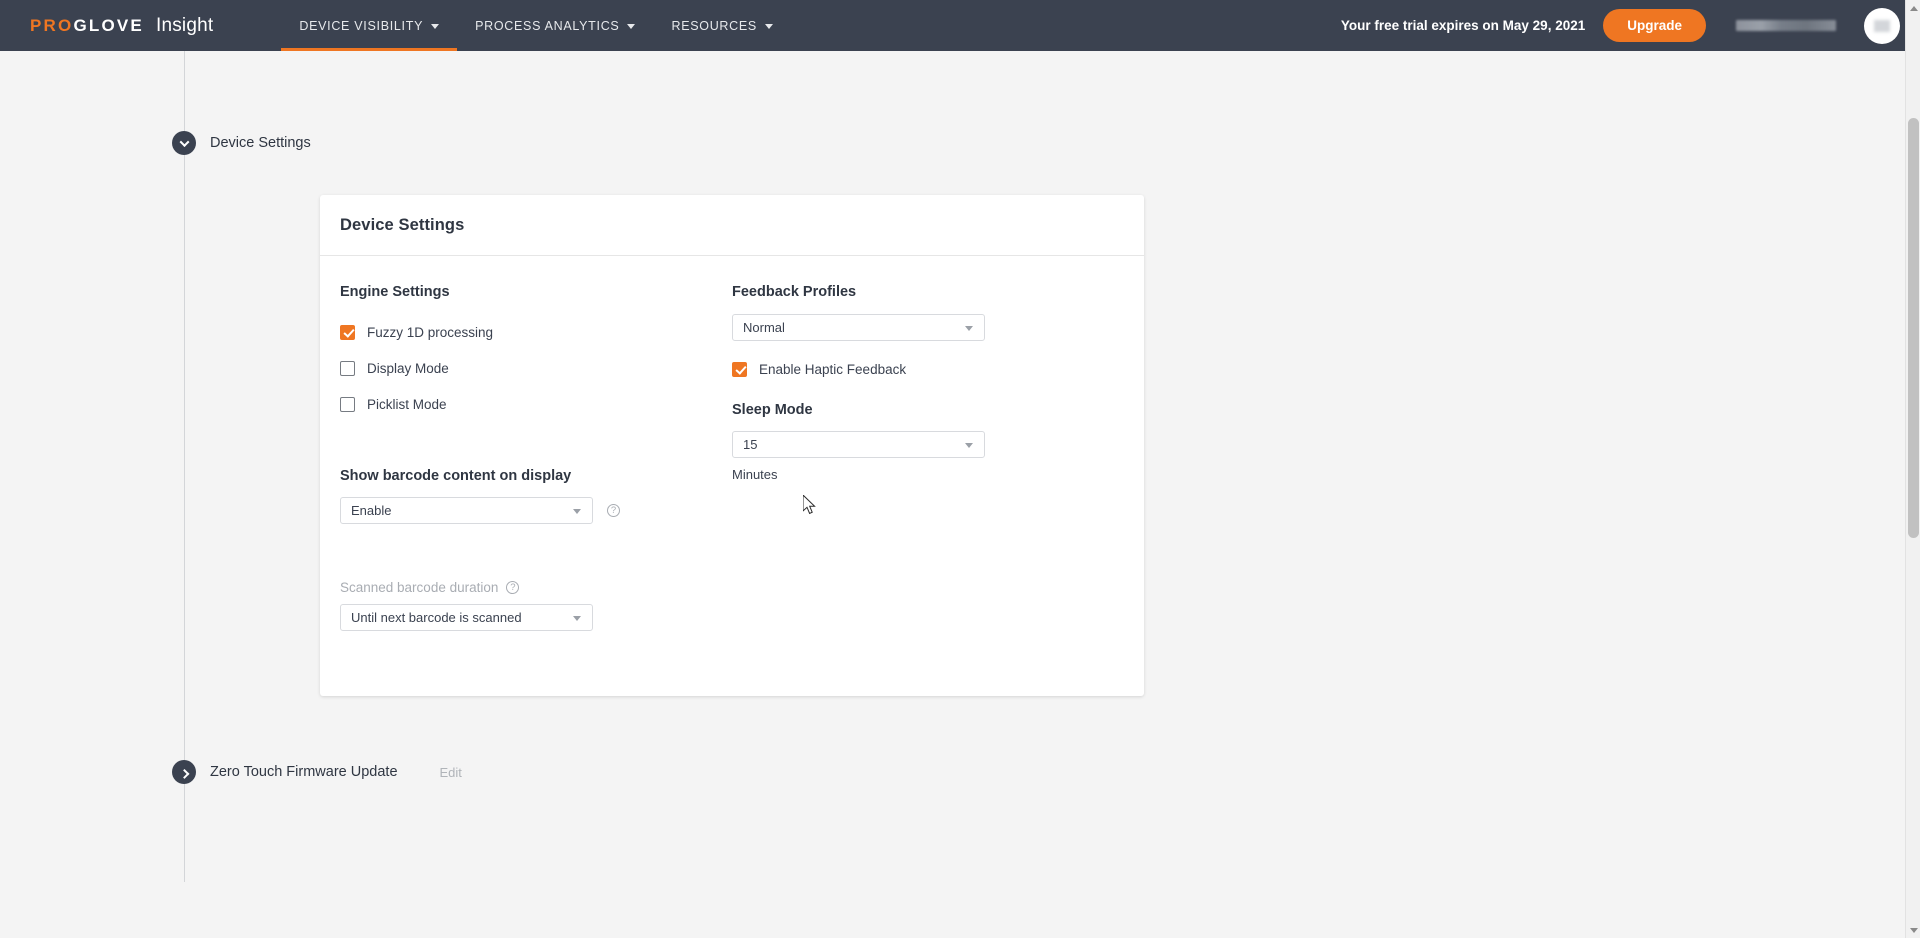 This screenshot has height=938, width=1920. What do you see at coordinates (361, 25) in the screenshot?
I see `nav-item-label: DEVICE VISIBILITY` at bounding box center [361, 25].